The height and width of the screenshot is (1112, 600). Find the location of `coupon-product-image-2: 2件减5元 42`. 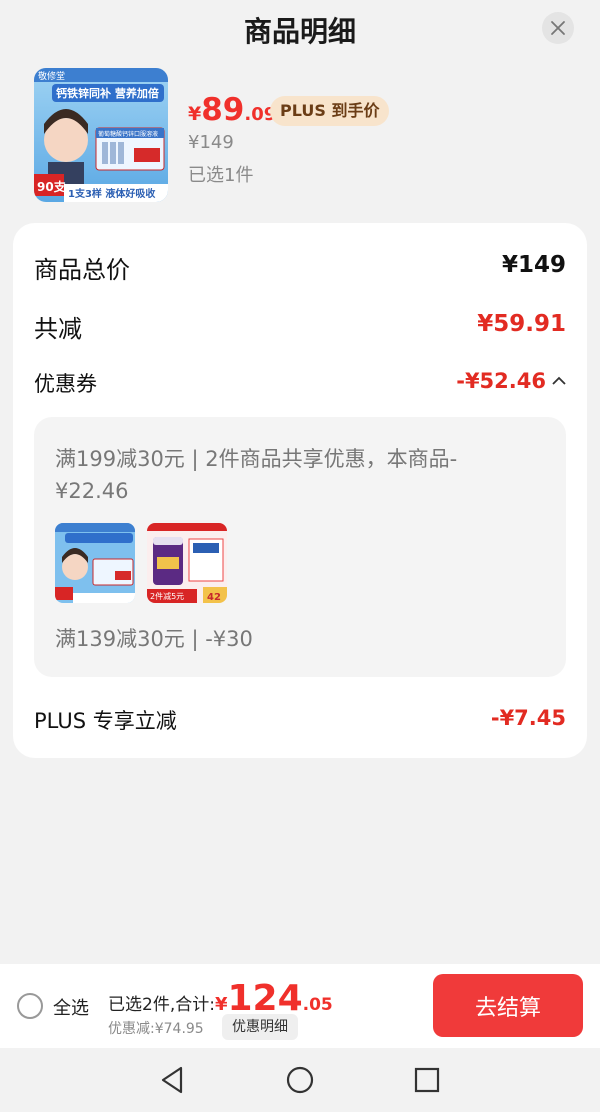

coupon-product-image-2: 2件减5元 42 is located at coordinates (187, 563).